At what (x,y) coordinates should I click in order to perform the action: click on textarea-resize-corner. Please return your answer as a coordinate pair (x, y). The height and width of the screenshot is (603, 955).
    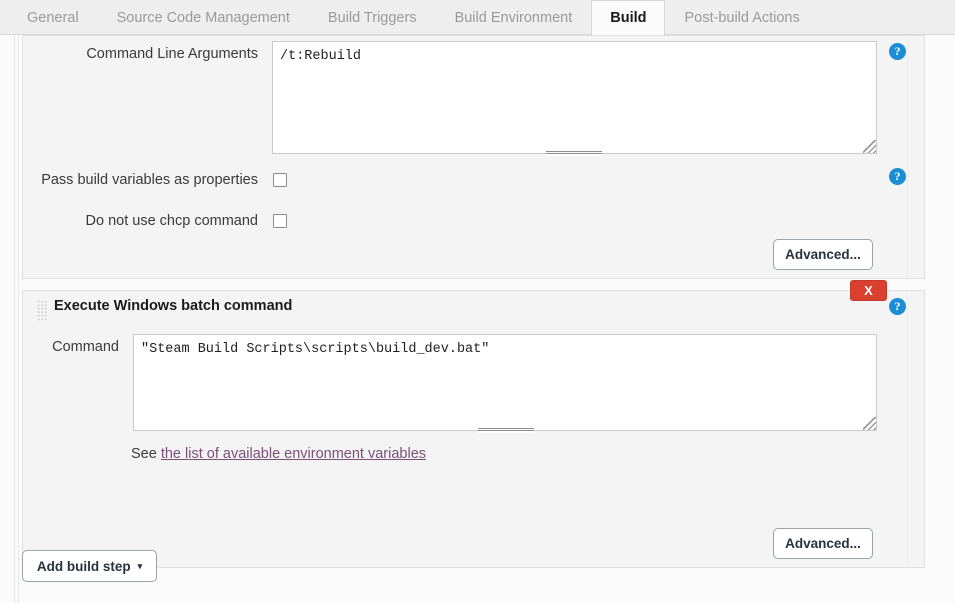
    Looking at the image, I should click on (869, 146).